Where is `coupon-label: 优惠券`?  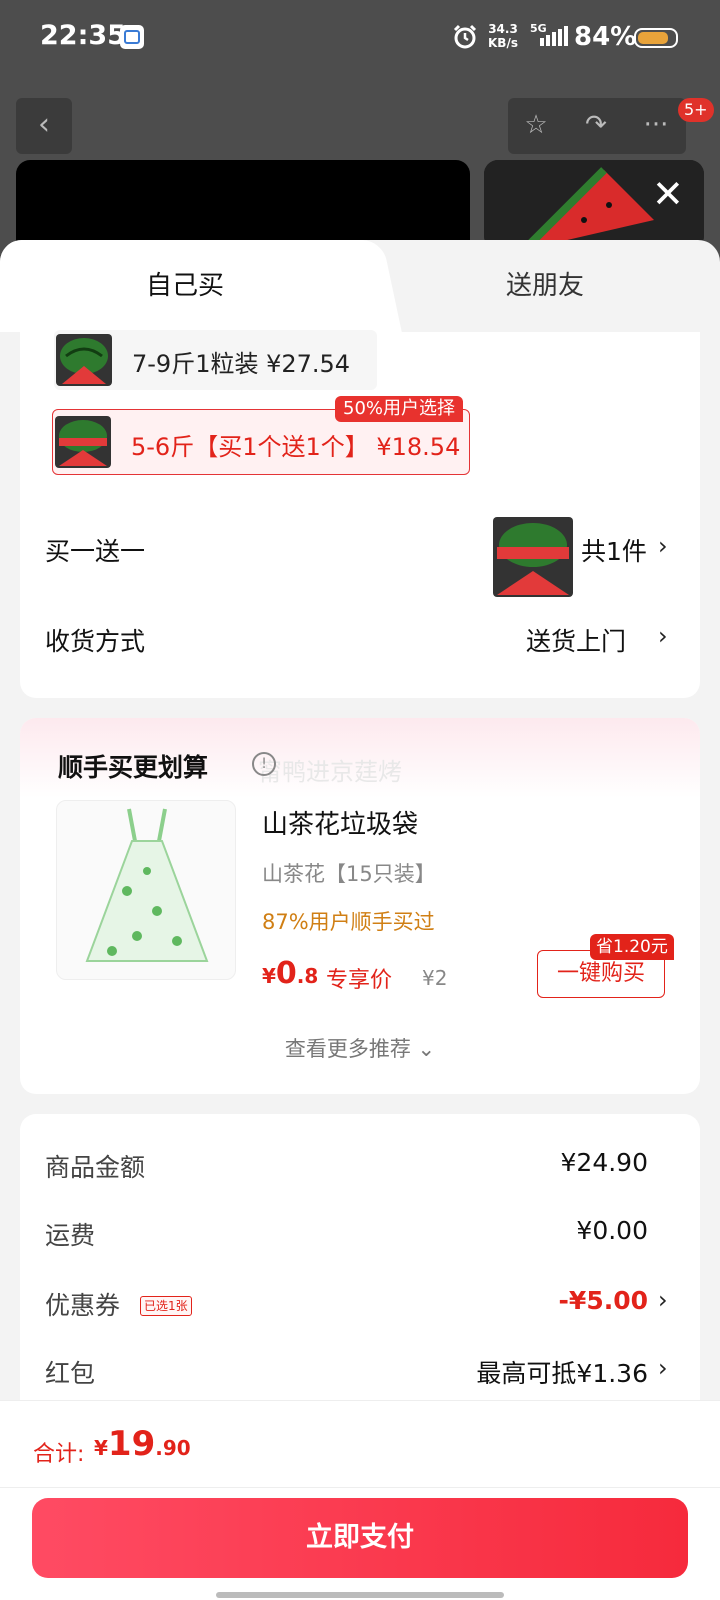
coupon-label: 优惠券 is located at coordinates (83, 1305).